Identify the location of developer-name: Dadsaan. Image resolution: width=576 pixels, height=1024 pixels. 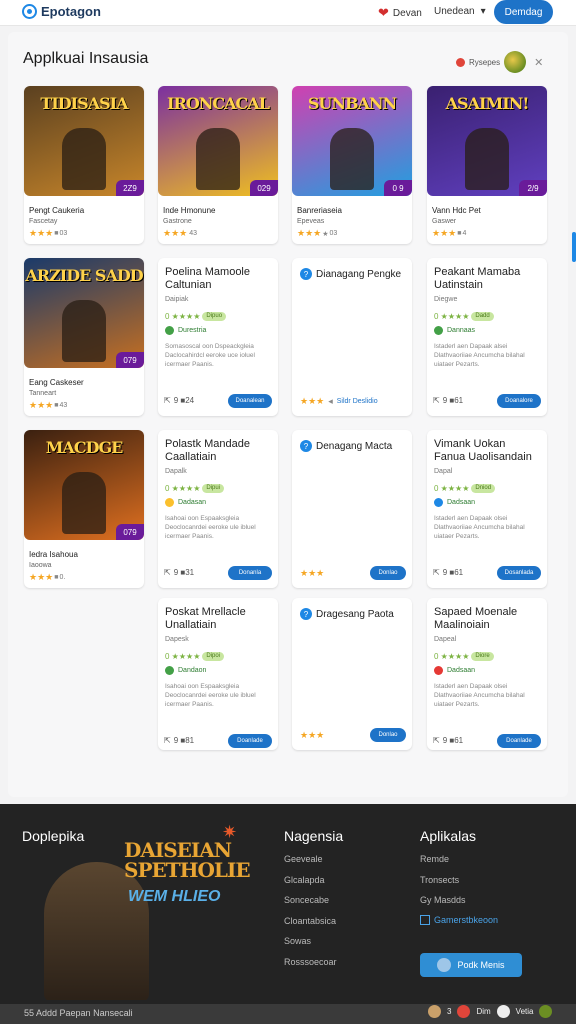
(461, 502).